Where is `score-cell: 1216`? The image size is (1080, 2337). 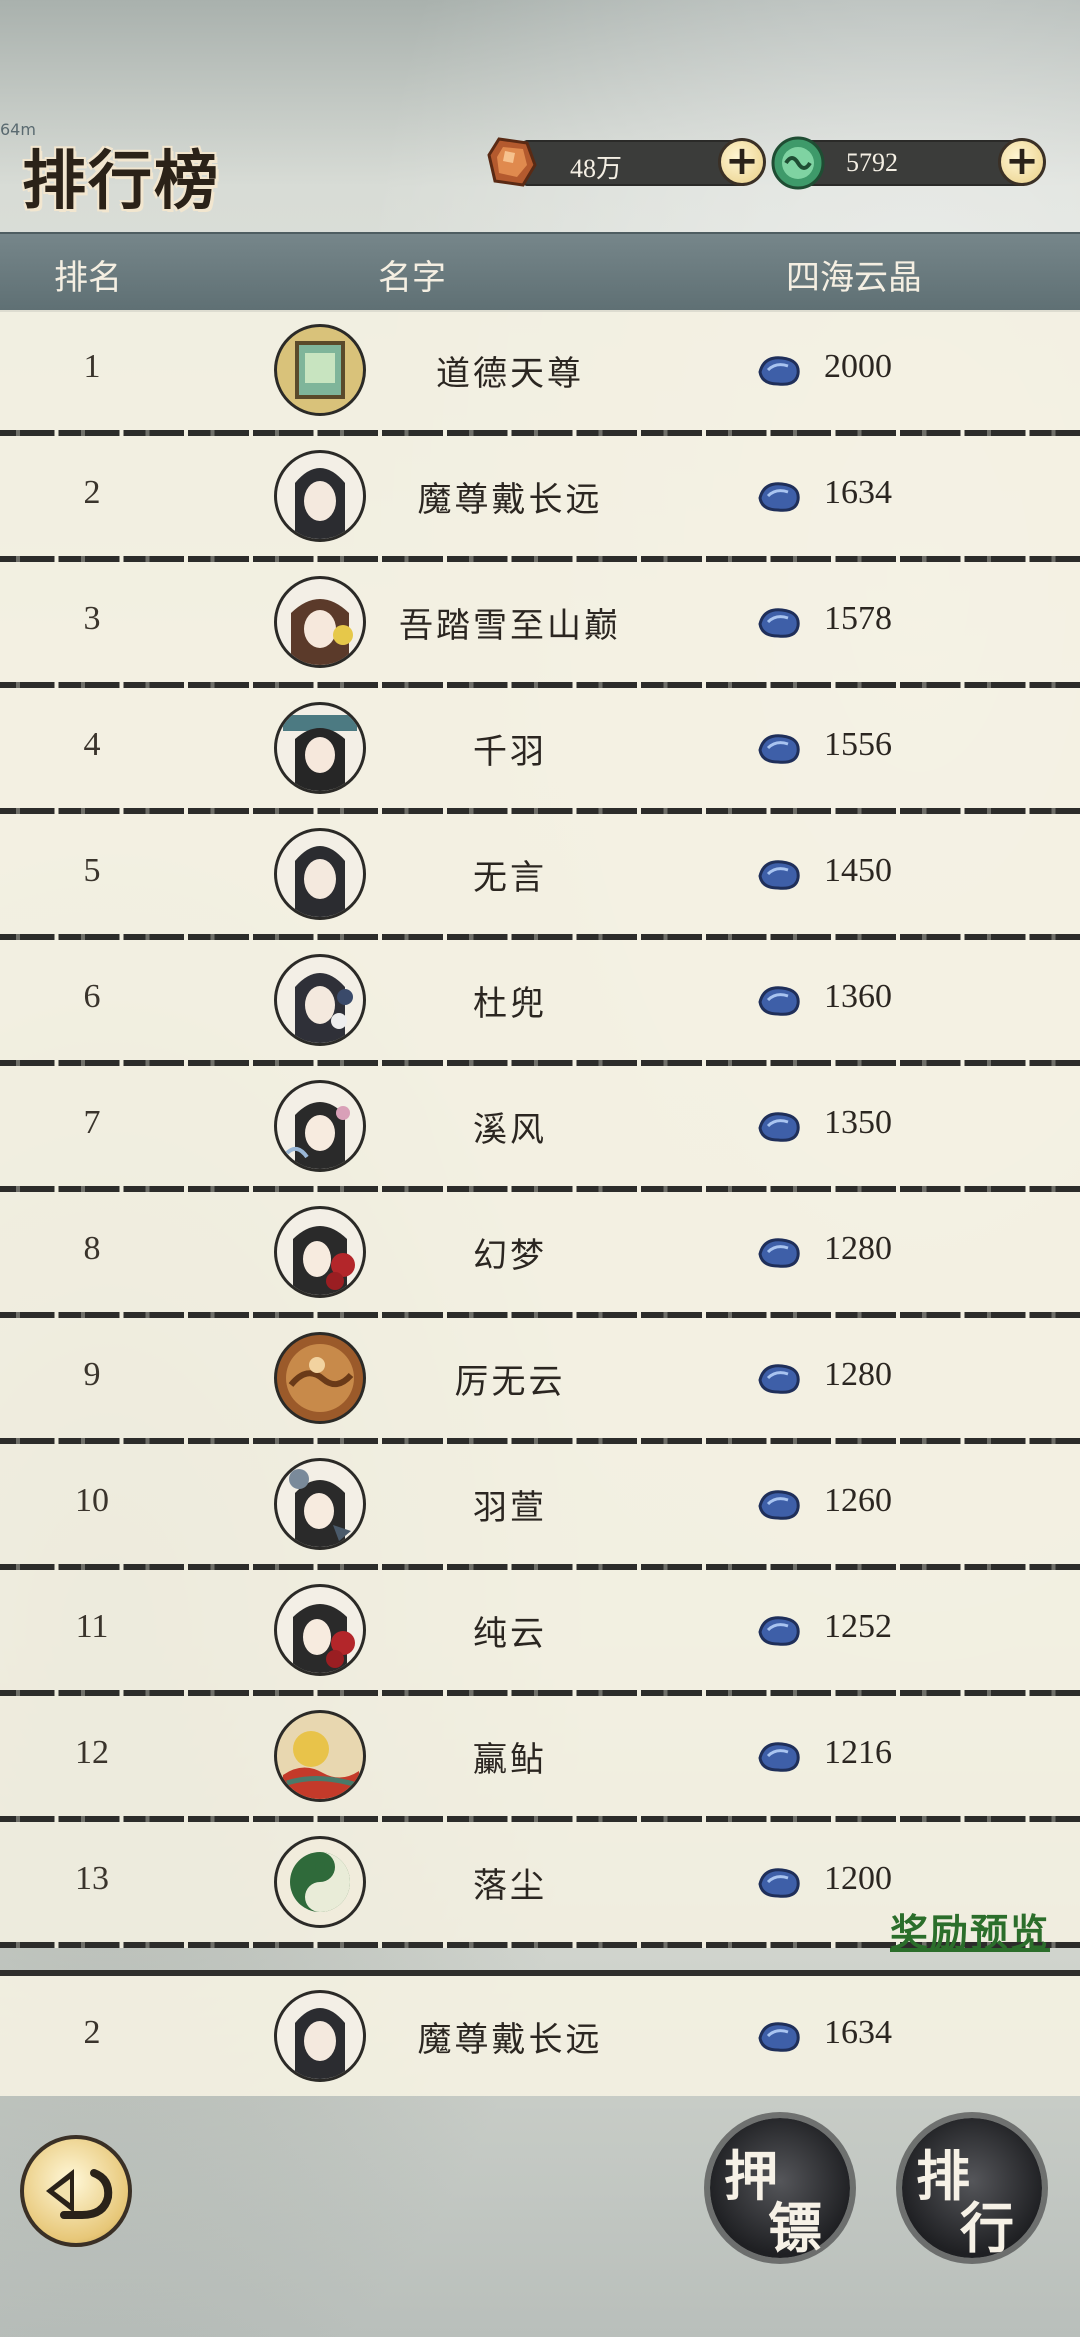 score-cell: 1216 is located at coordinates (858, 1752).